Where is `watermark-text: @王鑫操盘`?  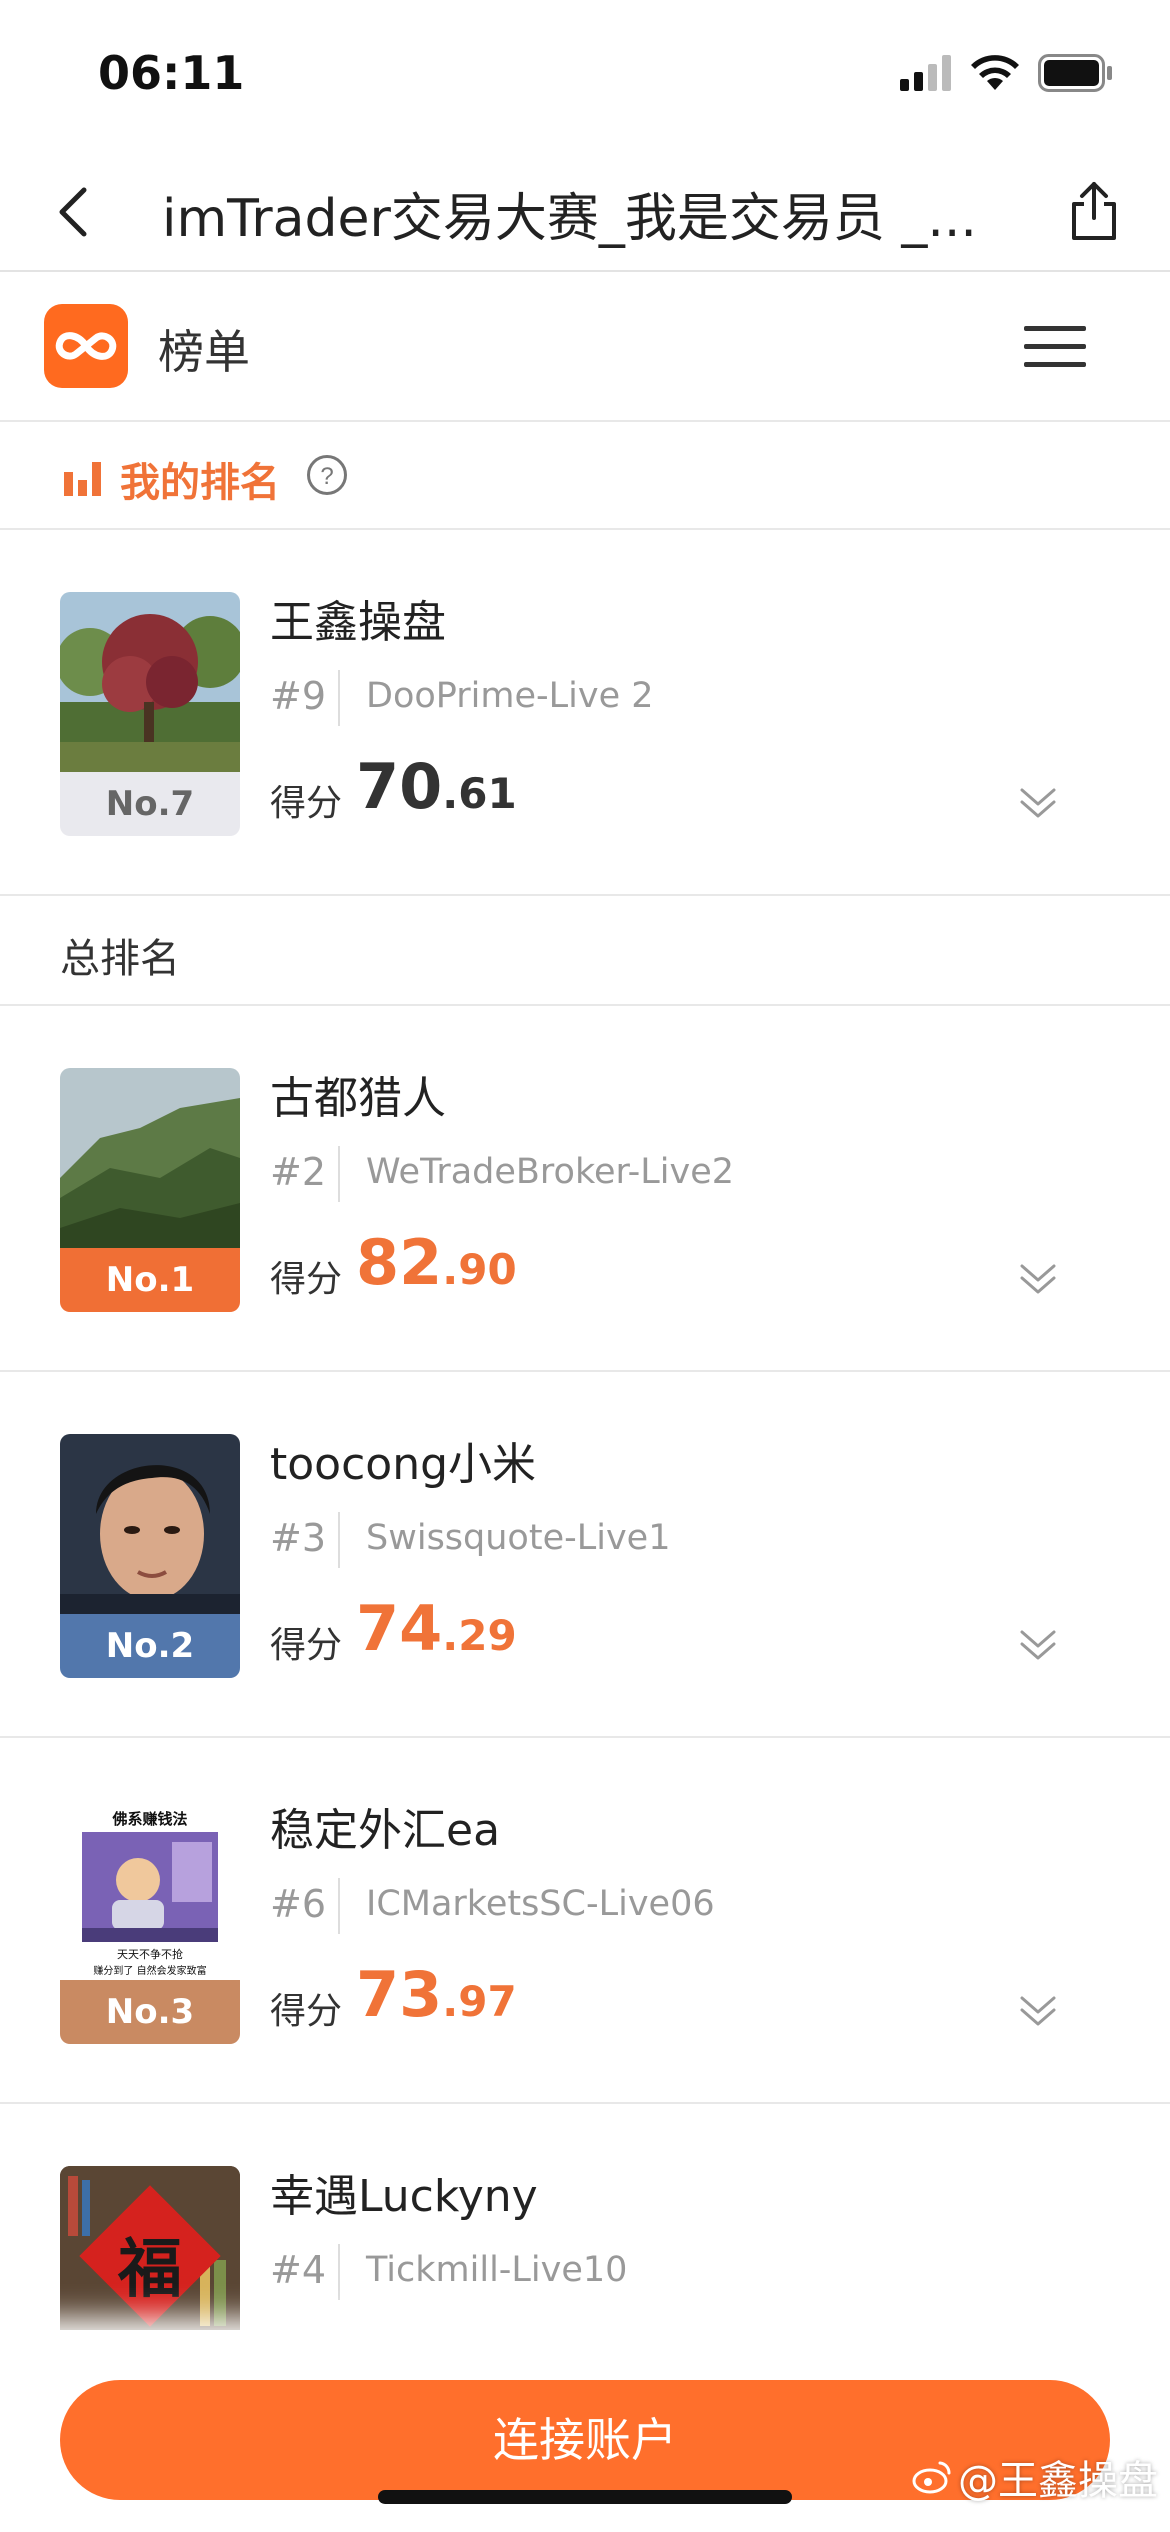
watermark-text: @王鑫操盘 is located at coordinates (1058, 2481).